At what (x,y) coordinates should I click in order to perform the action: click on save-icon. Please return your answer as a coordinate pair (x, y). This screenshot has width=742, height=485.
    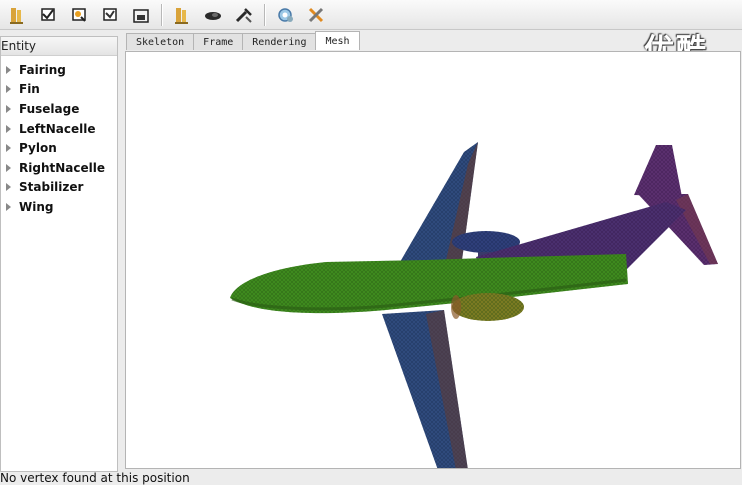
    Looking at the image, I should click on (141, 15).